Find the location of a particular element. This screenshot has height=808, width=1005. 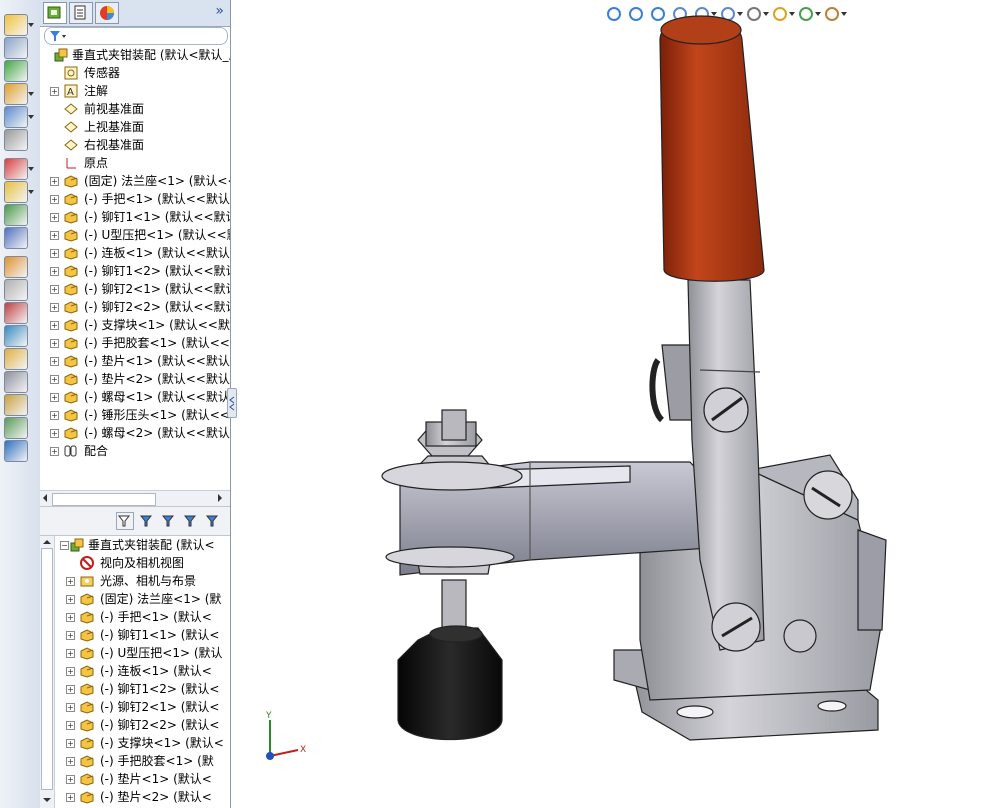

explode-line-icon is located at coordinates (16, 290).